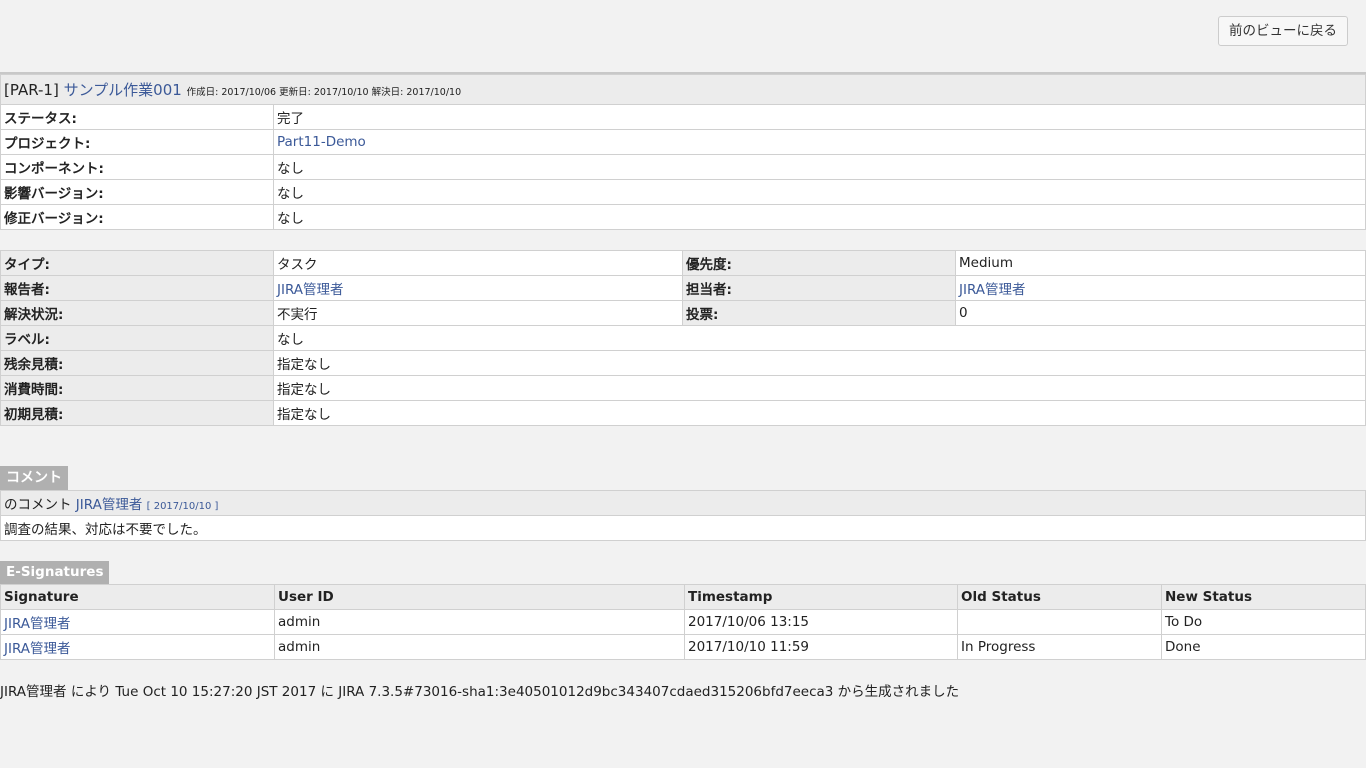 The height and width of the screenshot is (768, 1366). Describe the element at coordinates (137, 192) in the screenshot. I see `field-label: 影響バージョン:` at that location.